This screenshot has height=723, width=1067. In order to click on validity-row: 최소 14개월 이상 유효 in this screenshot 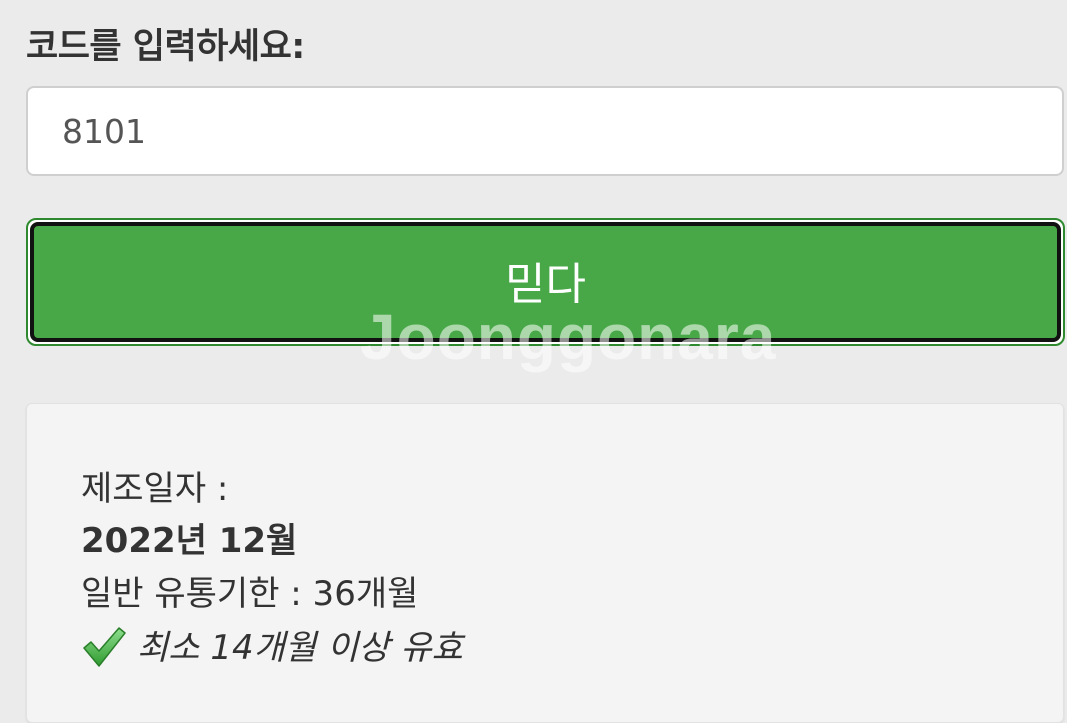, I will do `click(272, 644)`.